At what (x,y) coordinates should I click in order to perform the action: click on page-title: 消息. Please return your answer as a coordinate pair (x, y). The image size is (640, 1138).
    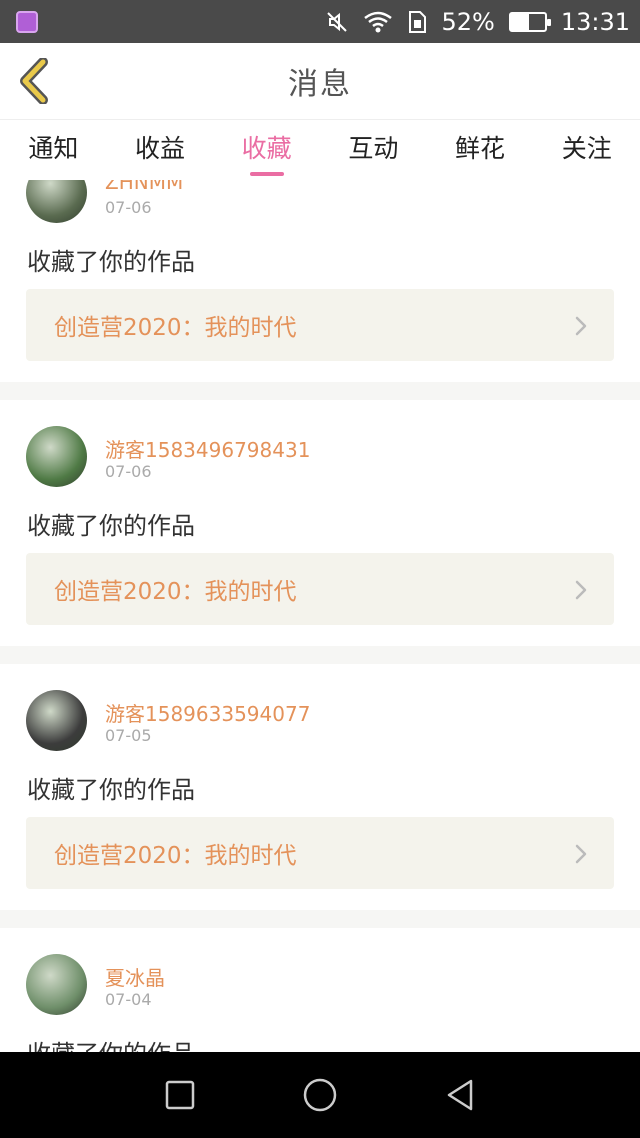
    Looking at the image, I should click on (320, 84).